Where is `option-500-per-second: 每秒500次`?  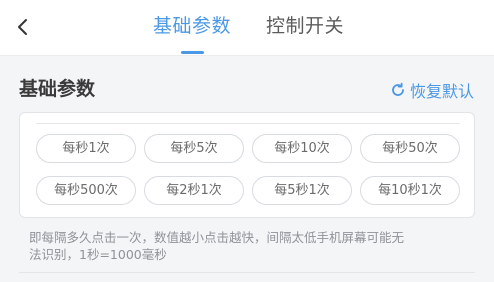
option-500-per-second: 每秒500次 is located at coordinates (86, 190).